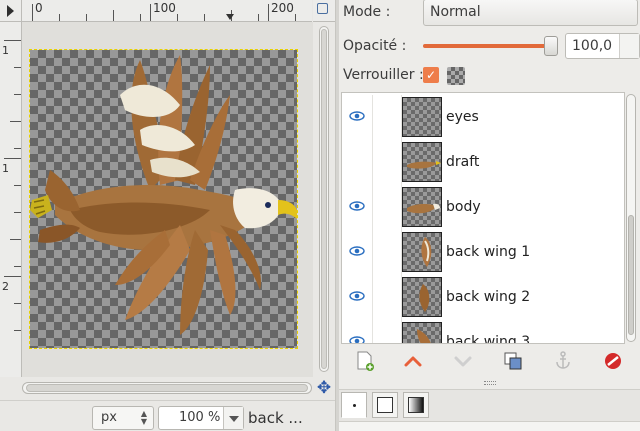 This screenshot has height=431, width=640. What do you see at coordinates (5, 286) in the screenshot?
I see `vruler-label-3: 2` at bounding box center [5, 286].